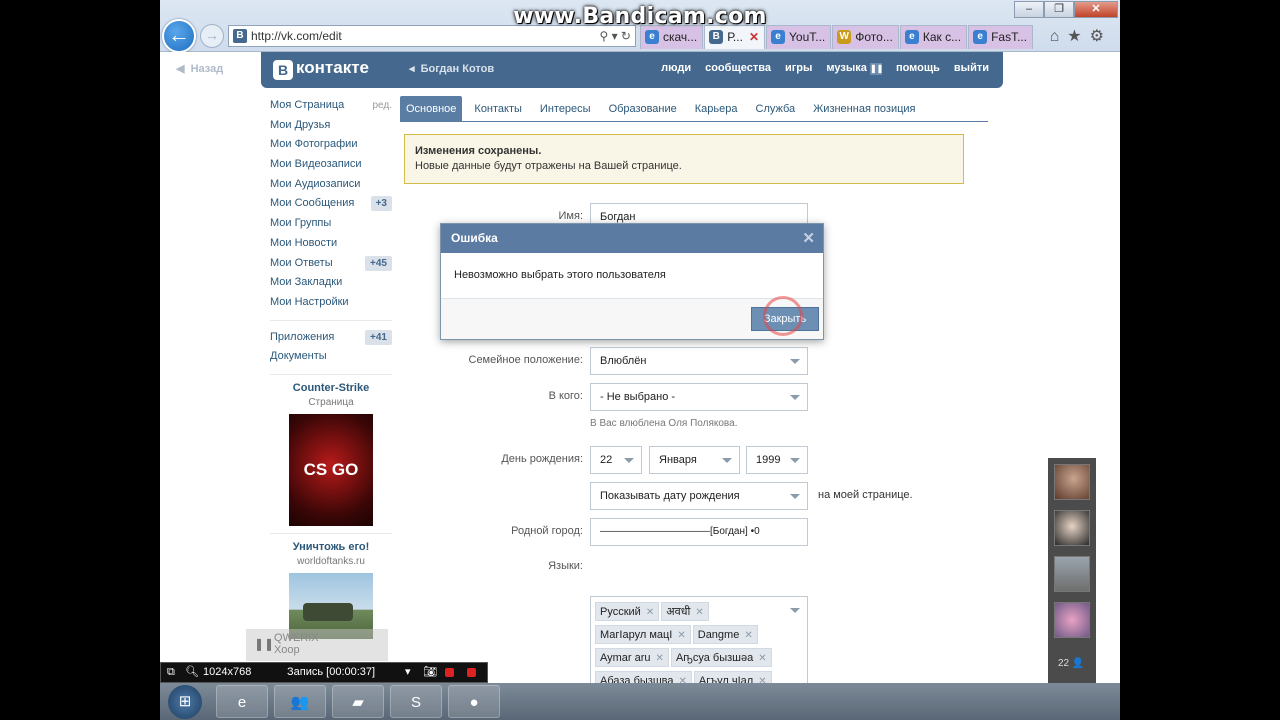 The width and height of the screenshot is (1280, 720). Describe the element at coordinates (474, 701) in the screenshot. I see `bandicam-taskbar-icon: ●` at that location.